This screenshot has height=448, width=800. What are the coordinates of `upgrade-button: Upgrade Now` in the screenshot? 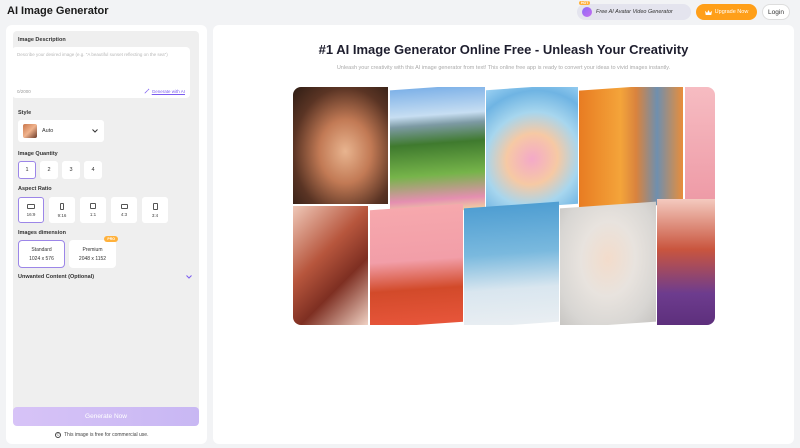 It's located at (726, 12).